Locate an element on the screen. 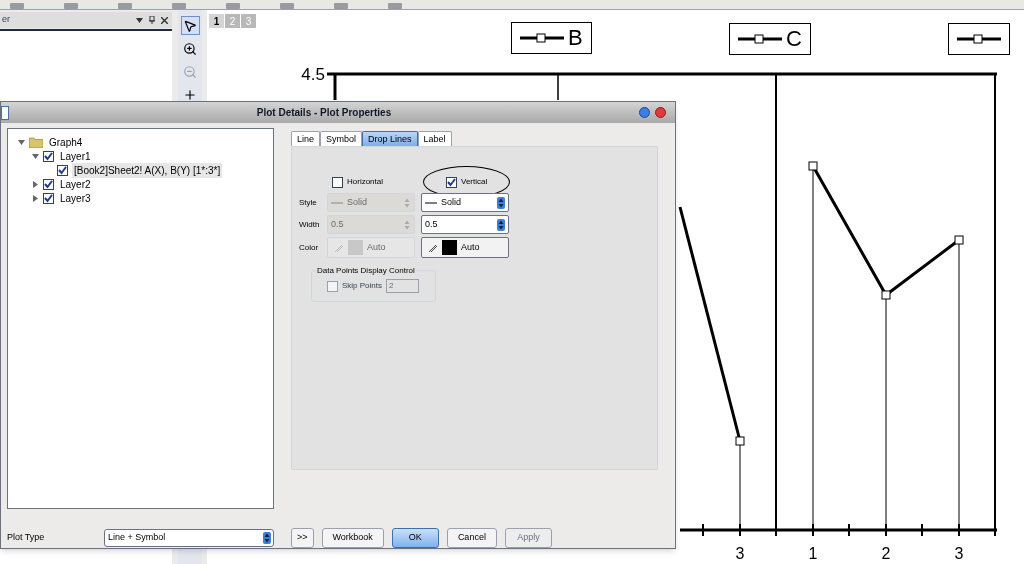 The width and height of the screenshot is (1024, 564). checkbox-label: Vertical is located at coordinates (474, 182).